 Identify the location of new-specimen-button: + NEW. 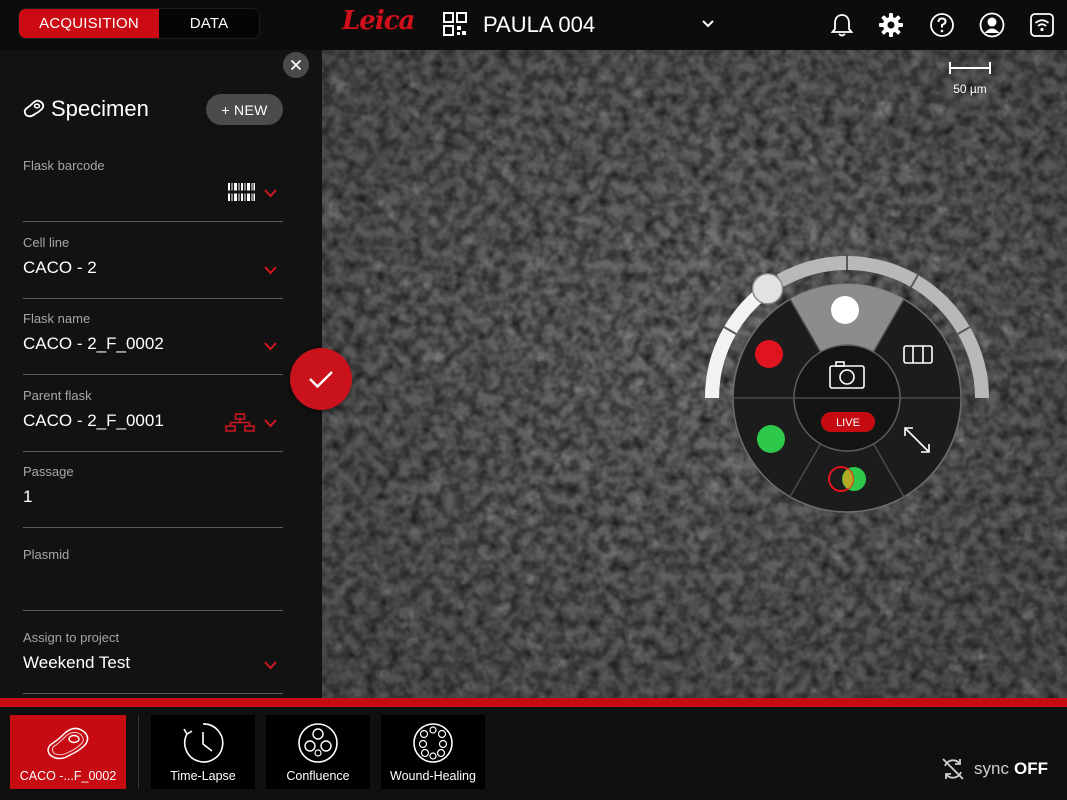
(244, 109).